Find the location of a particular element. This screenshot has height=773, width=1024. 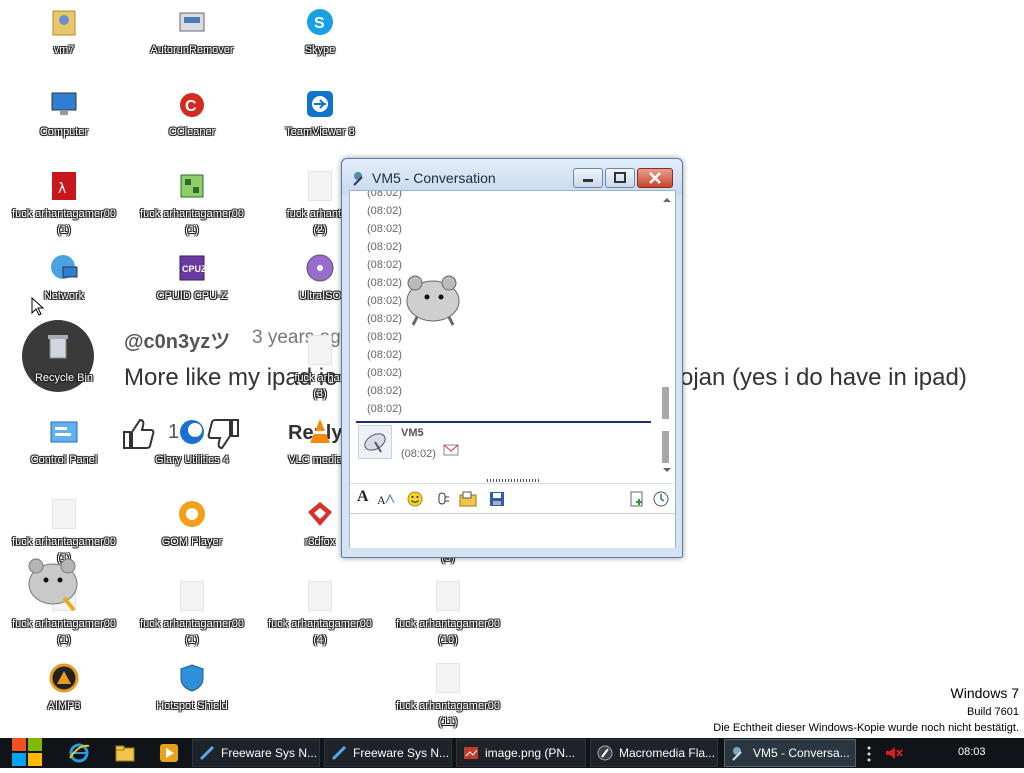

bear-emoticon-icon is located at coordinates (53, 585).